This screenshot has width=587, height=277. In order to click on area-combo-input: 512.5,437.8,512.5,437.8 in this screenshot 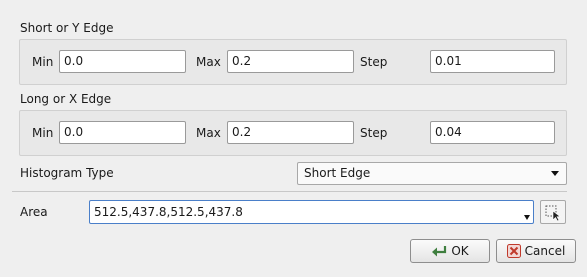, I will do `click(311, 212)`.